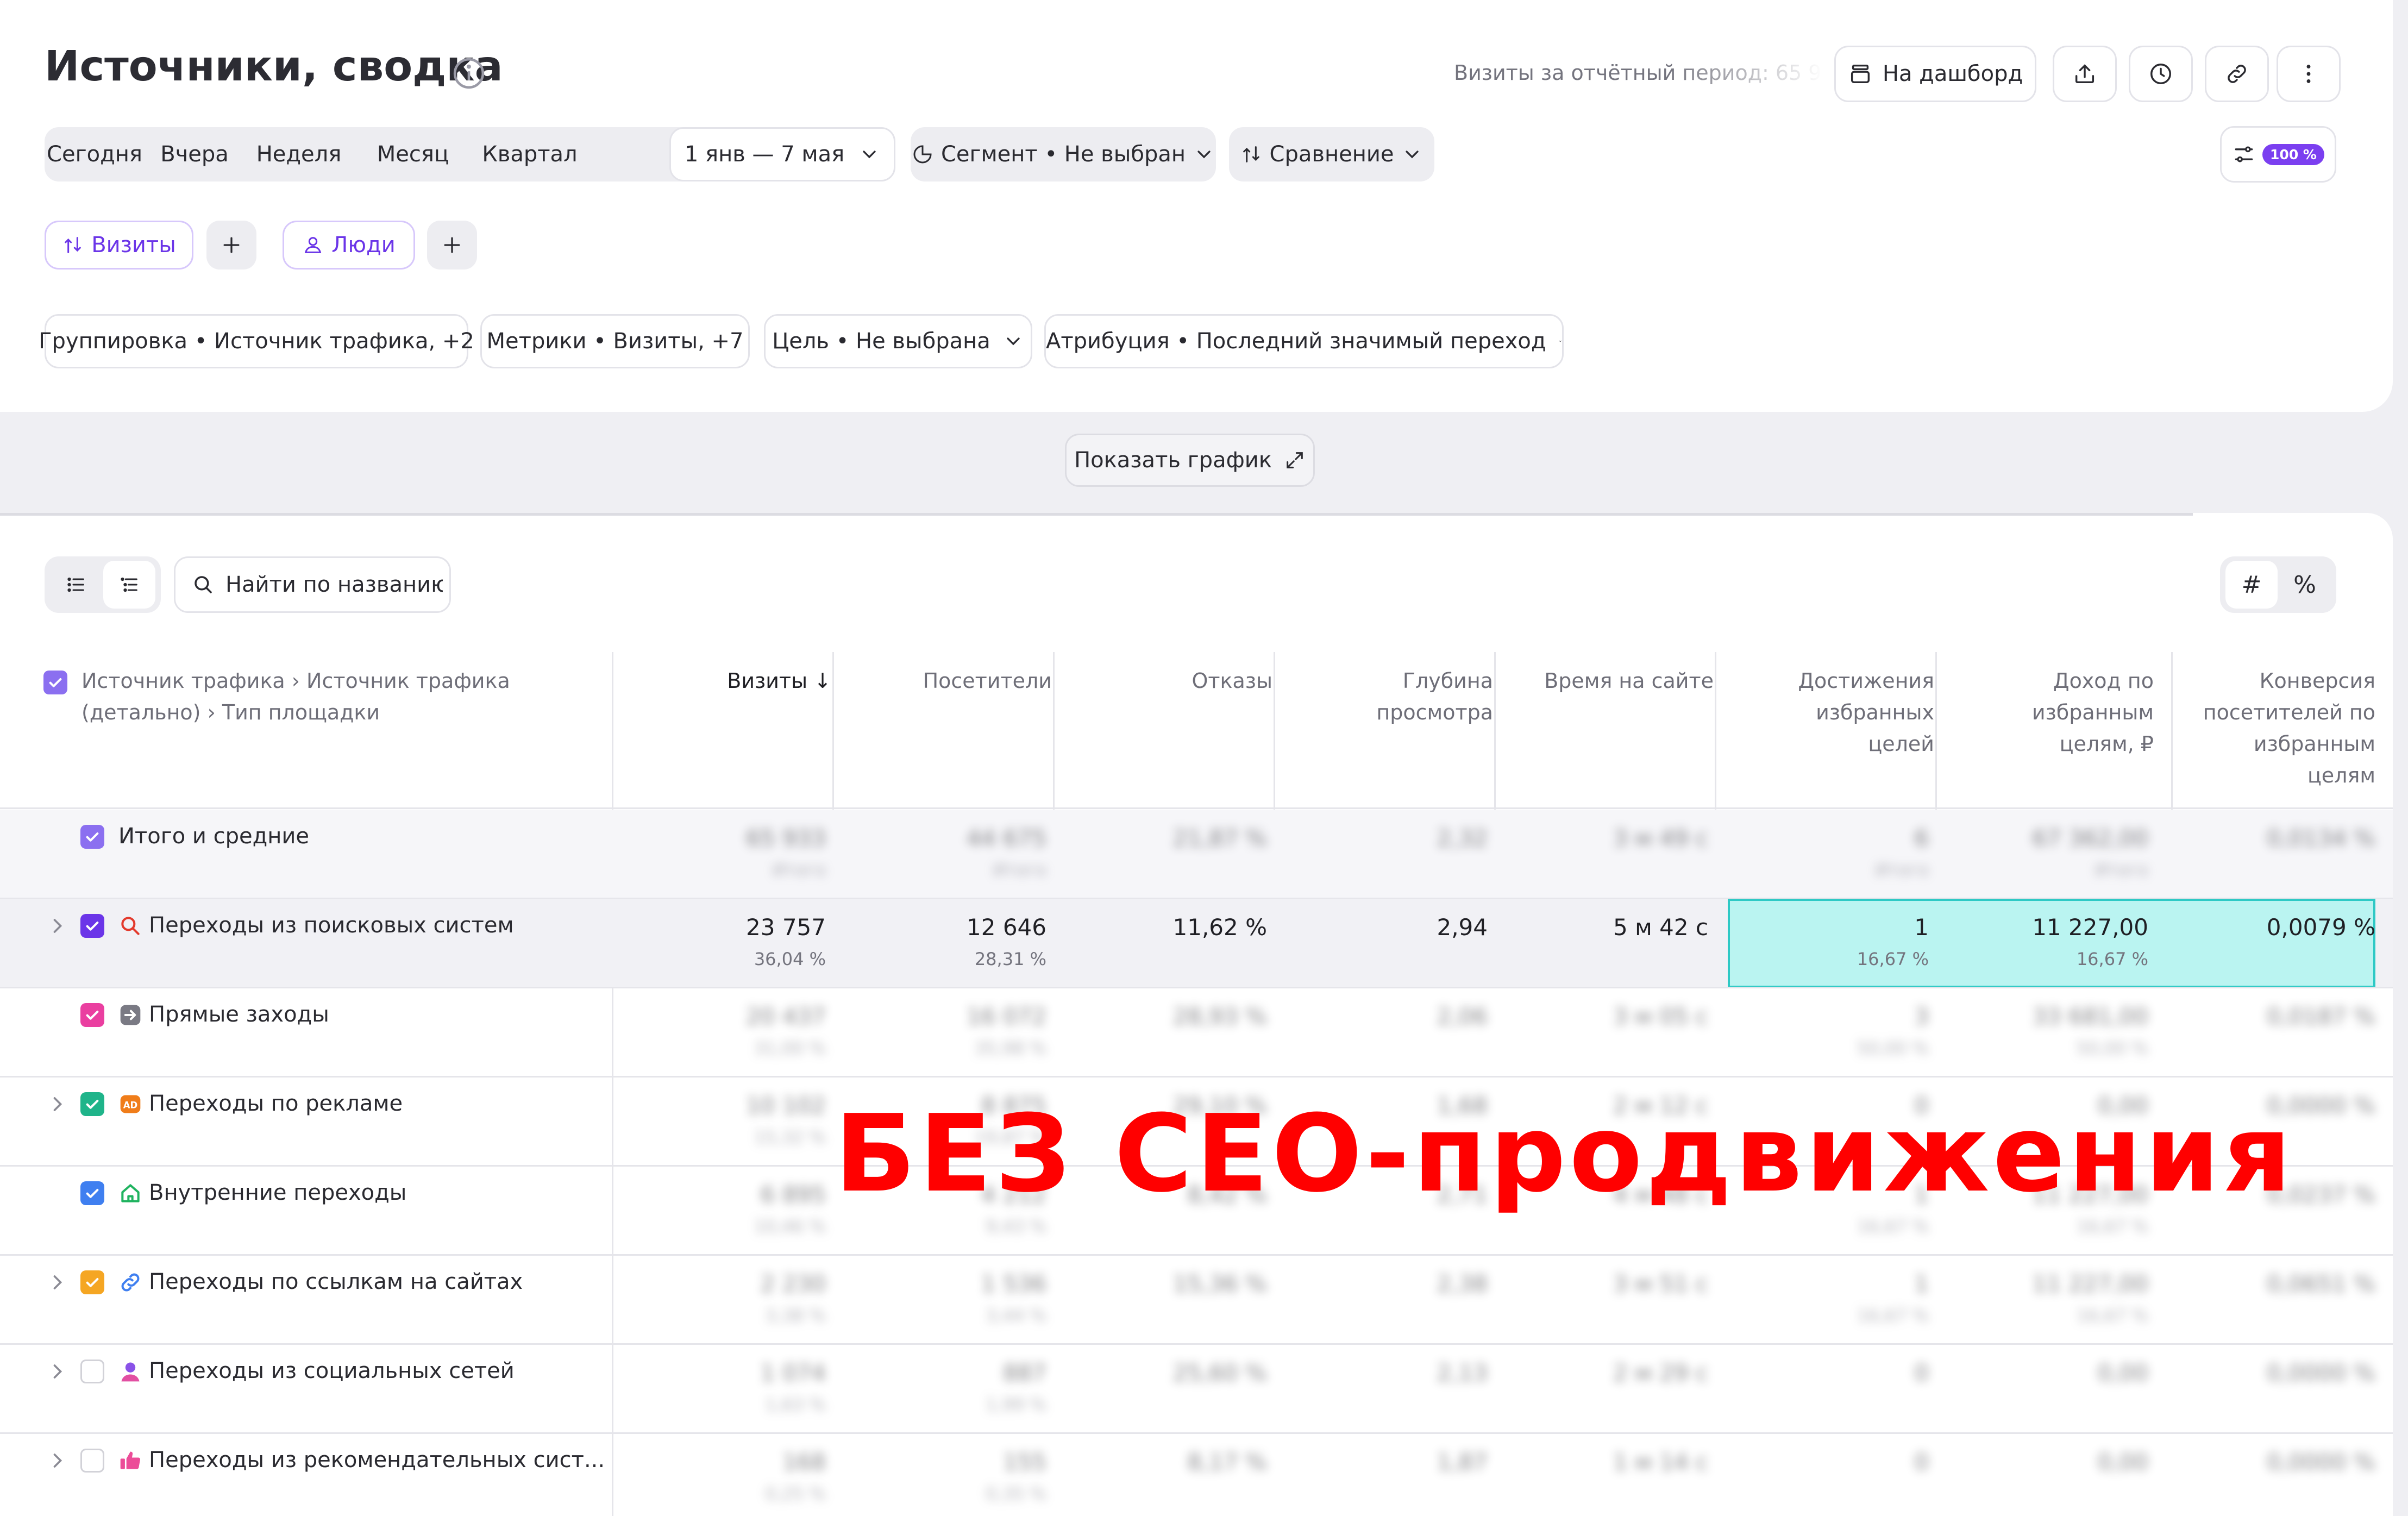 The width and height of the screenshot is (2408, 1516). Describe the element at coordinates (130, 1104) in the screenshot. I see `ad-icon: AD` at that location.